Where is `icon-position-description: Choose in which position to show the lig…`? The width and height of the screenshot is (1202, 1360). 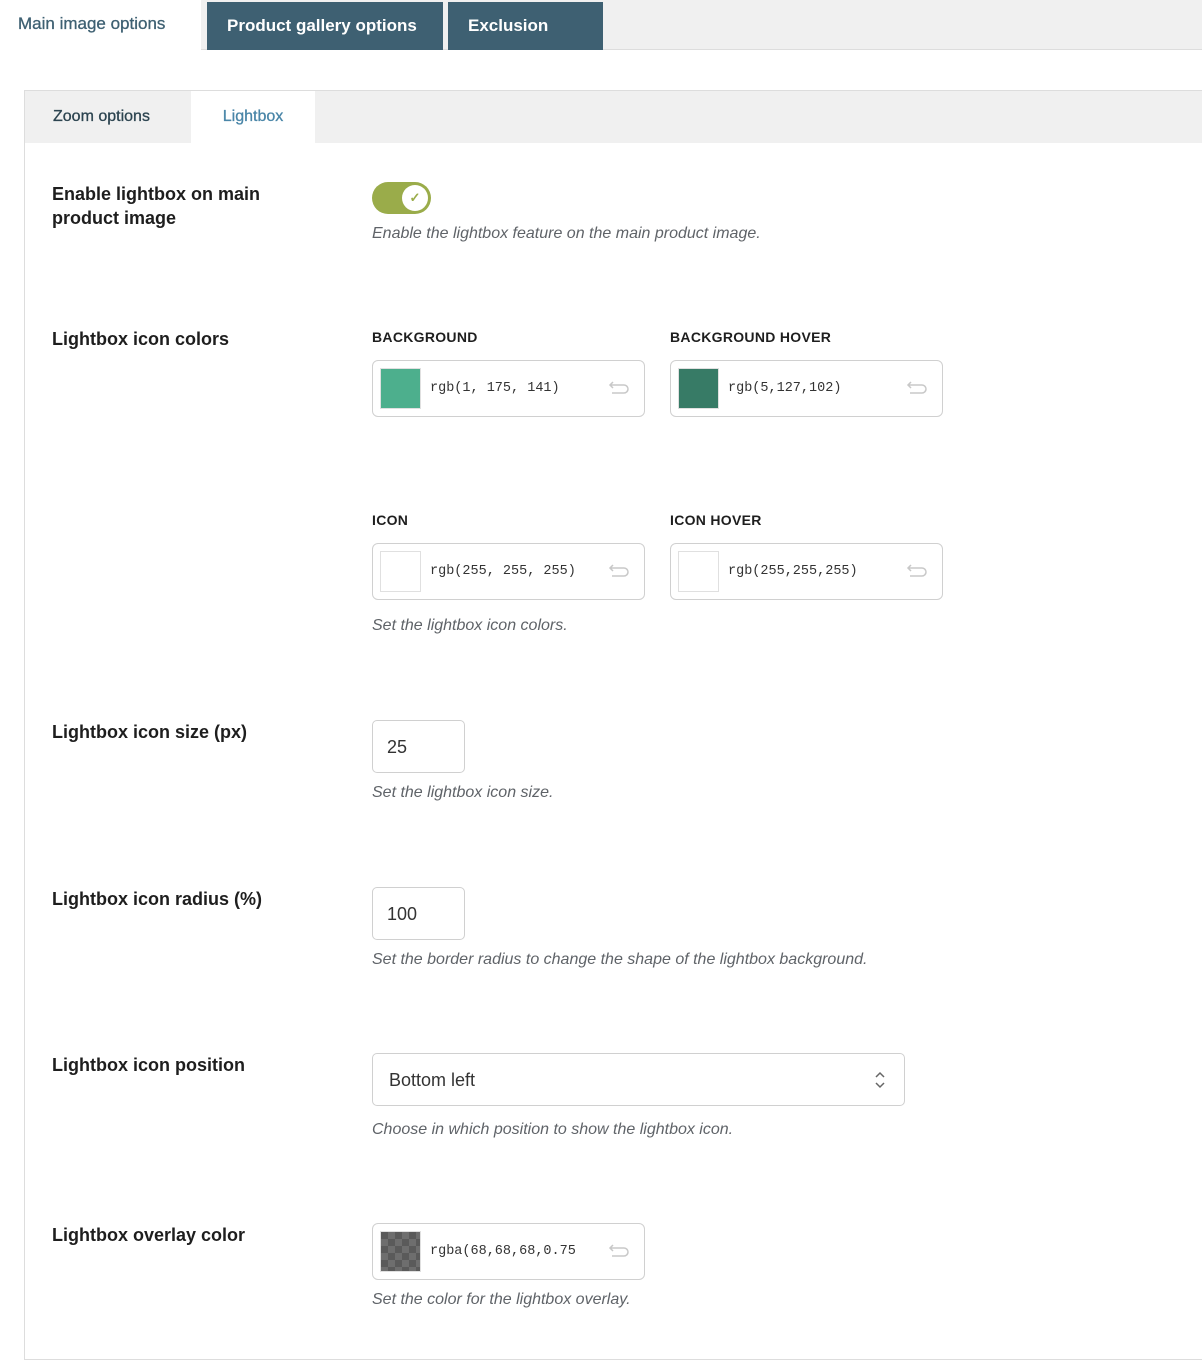 icon-position-description: Choose in which position to show the lig… is located at coordinates (553, 1129).